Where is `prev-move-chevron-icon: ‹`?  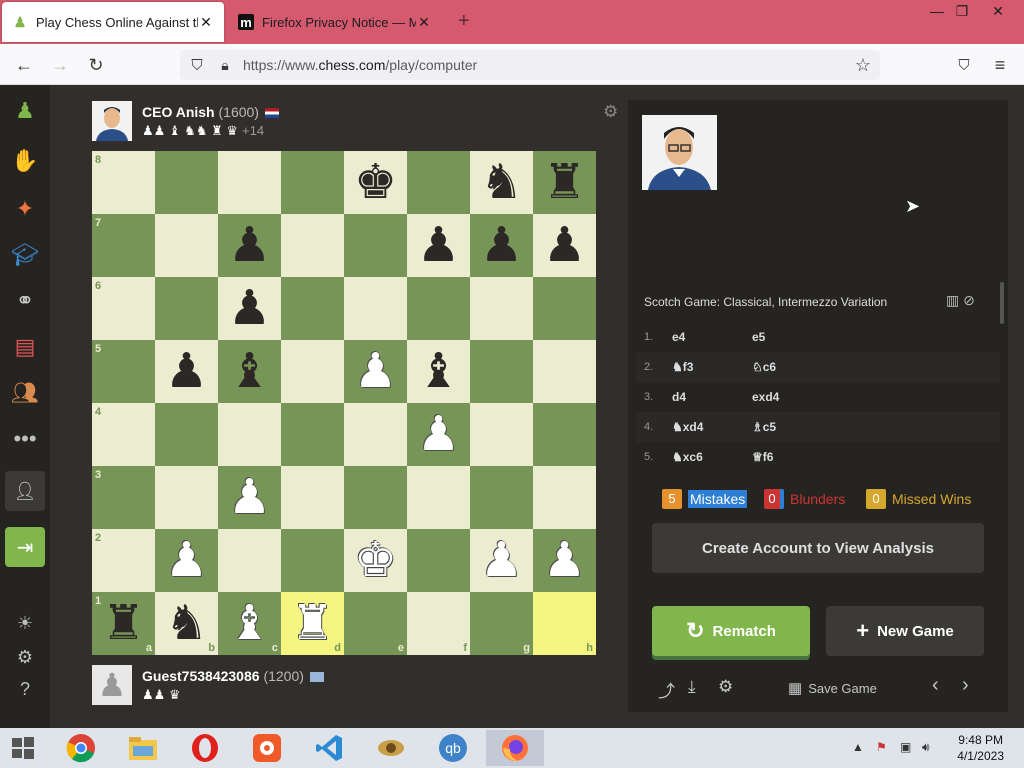
prev-move-chevron-icon: ‹ is located at coordinates (935, 685).